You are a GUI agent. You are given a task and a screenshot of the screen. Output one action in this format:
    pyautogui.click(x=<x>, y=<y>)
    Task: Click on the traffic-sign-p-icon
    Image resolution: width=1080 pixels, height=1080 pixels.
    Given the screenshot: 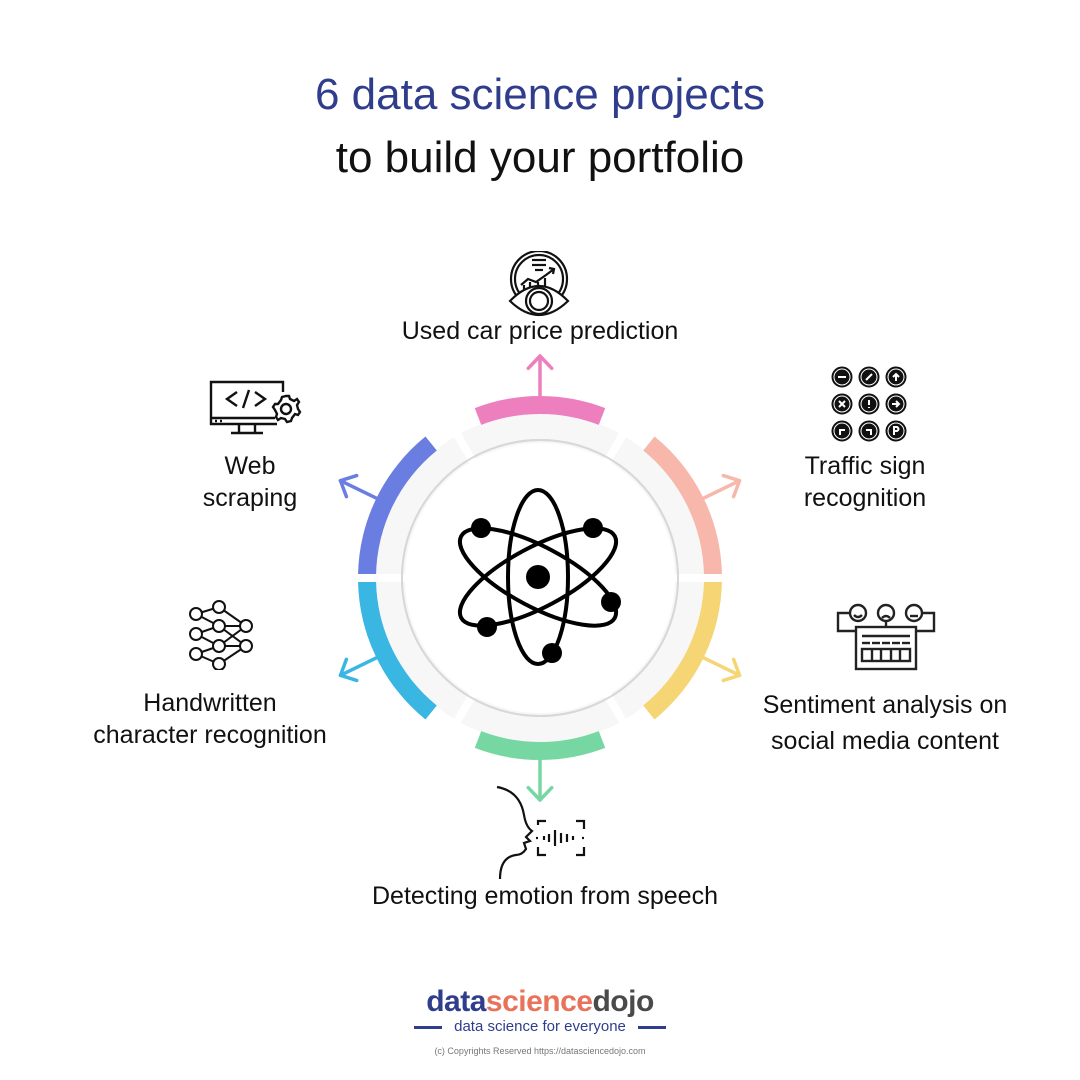 What is the action you would take?
    pyautogui.click(x=896, y=431)
    